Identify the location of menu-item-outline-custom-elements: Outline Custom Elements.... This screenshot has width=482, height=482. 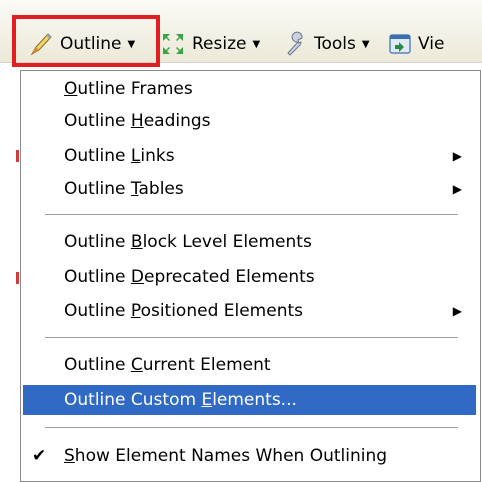
(249, 400).